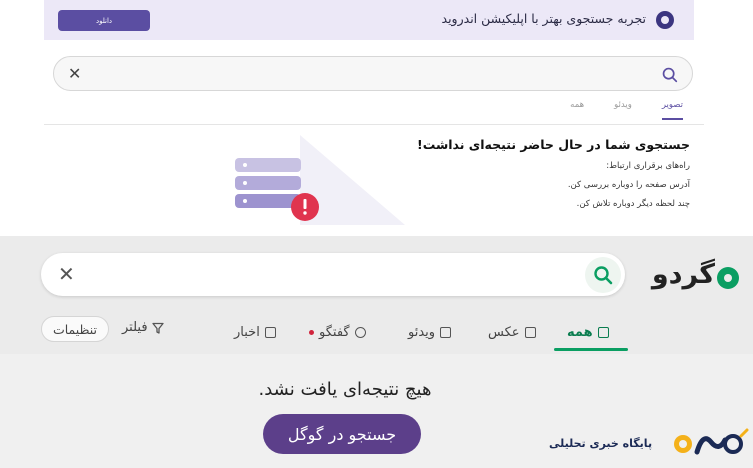 This screenshot has height=468, width=753. Describe the element at coordinates (374, 124) in the screenshot. I see `divider` at that location.